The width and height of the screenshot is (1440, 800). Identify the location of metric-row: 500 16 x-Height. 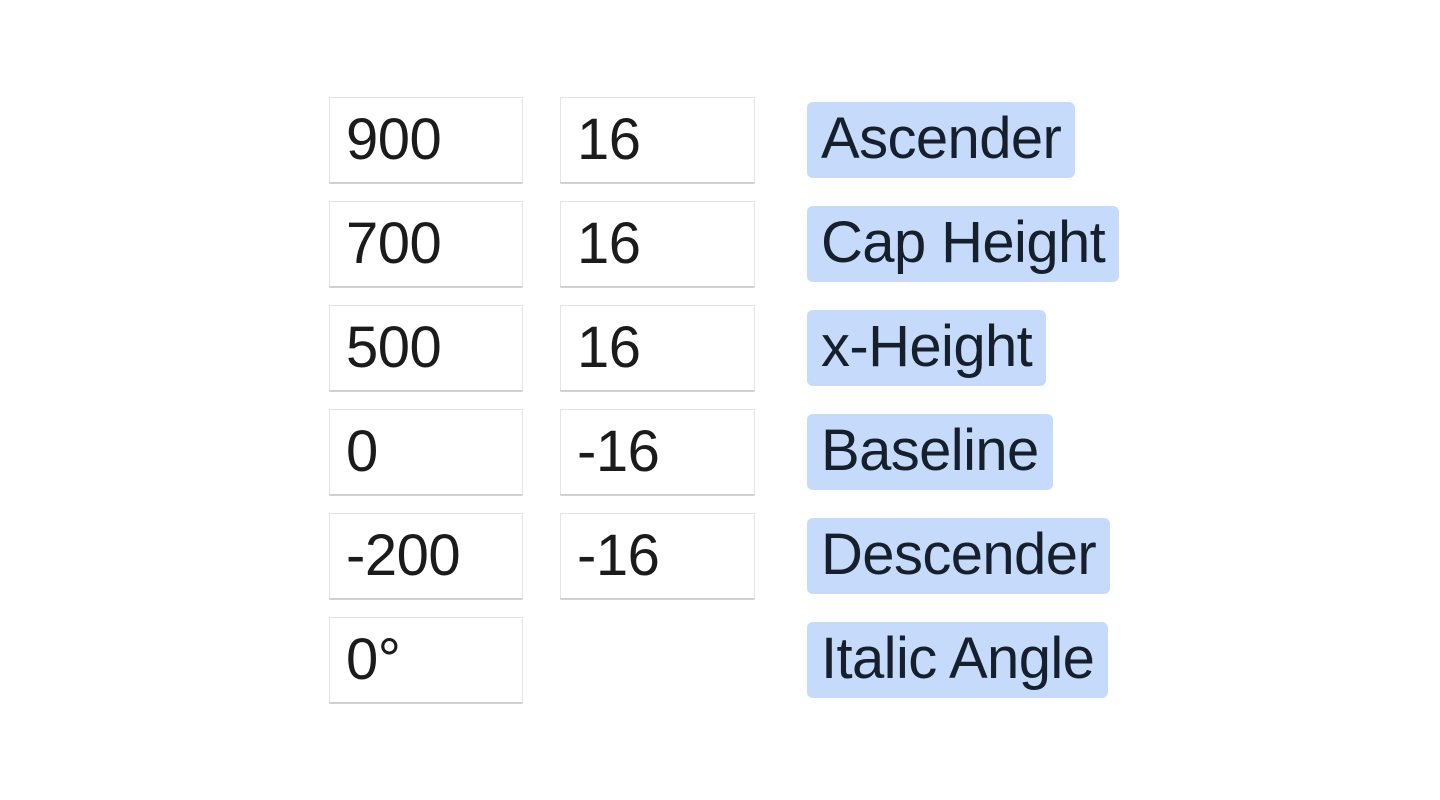
(829, 348).